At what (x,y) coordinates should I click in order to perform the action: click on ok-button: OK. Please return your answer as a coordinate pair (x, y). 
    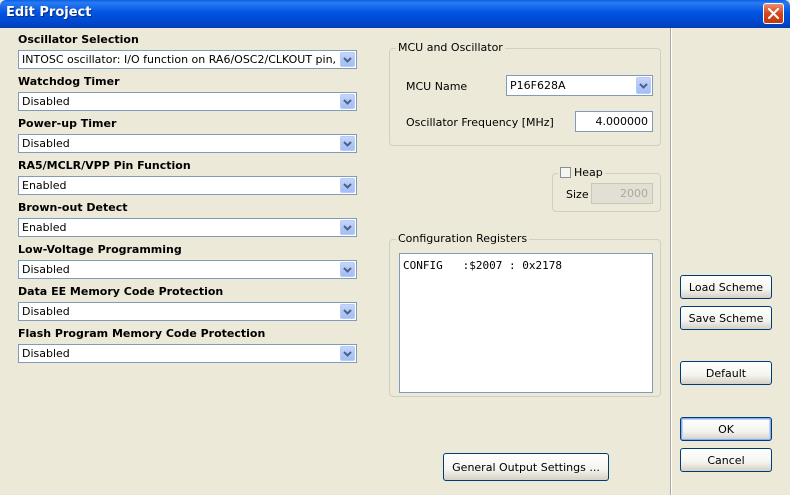
    Looking at the image, I should click on (726, 429).